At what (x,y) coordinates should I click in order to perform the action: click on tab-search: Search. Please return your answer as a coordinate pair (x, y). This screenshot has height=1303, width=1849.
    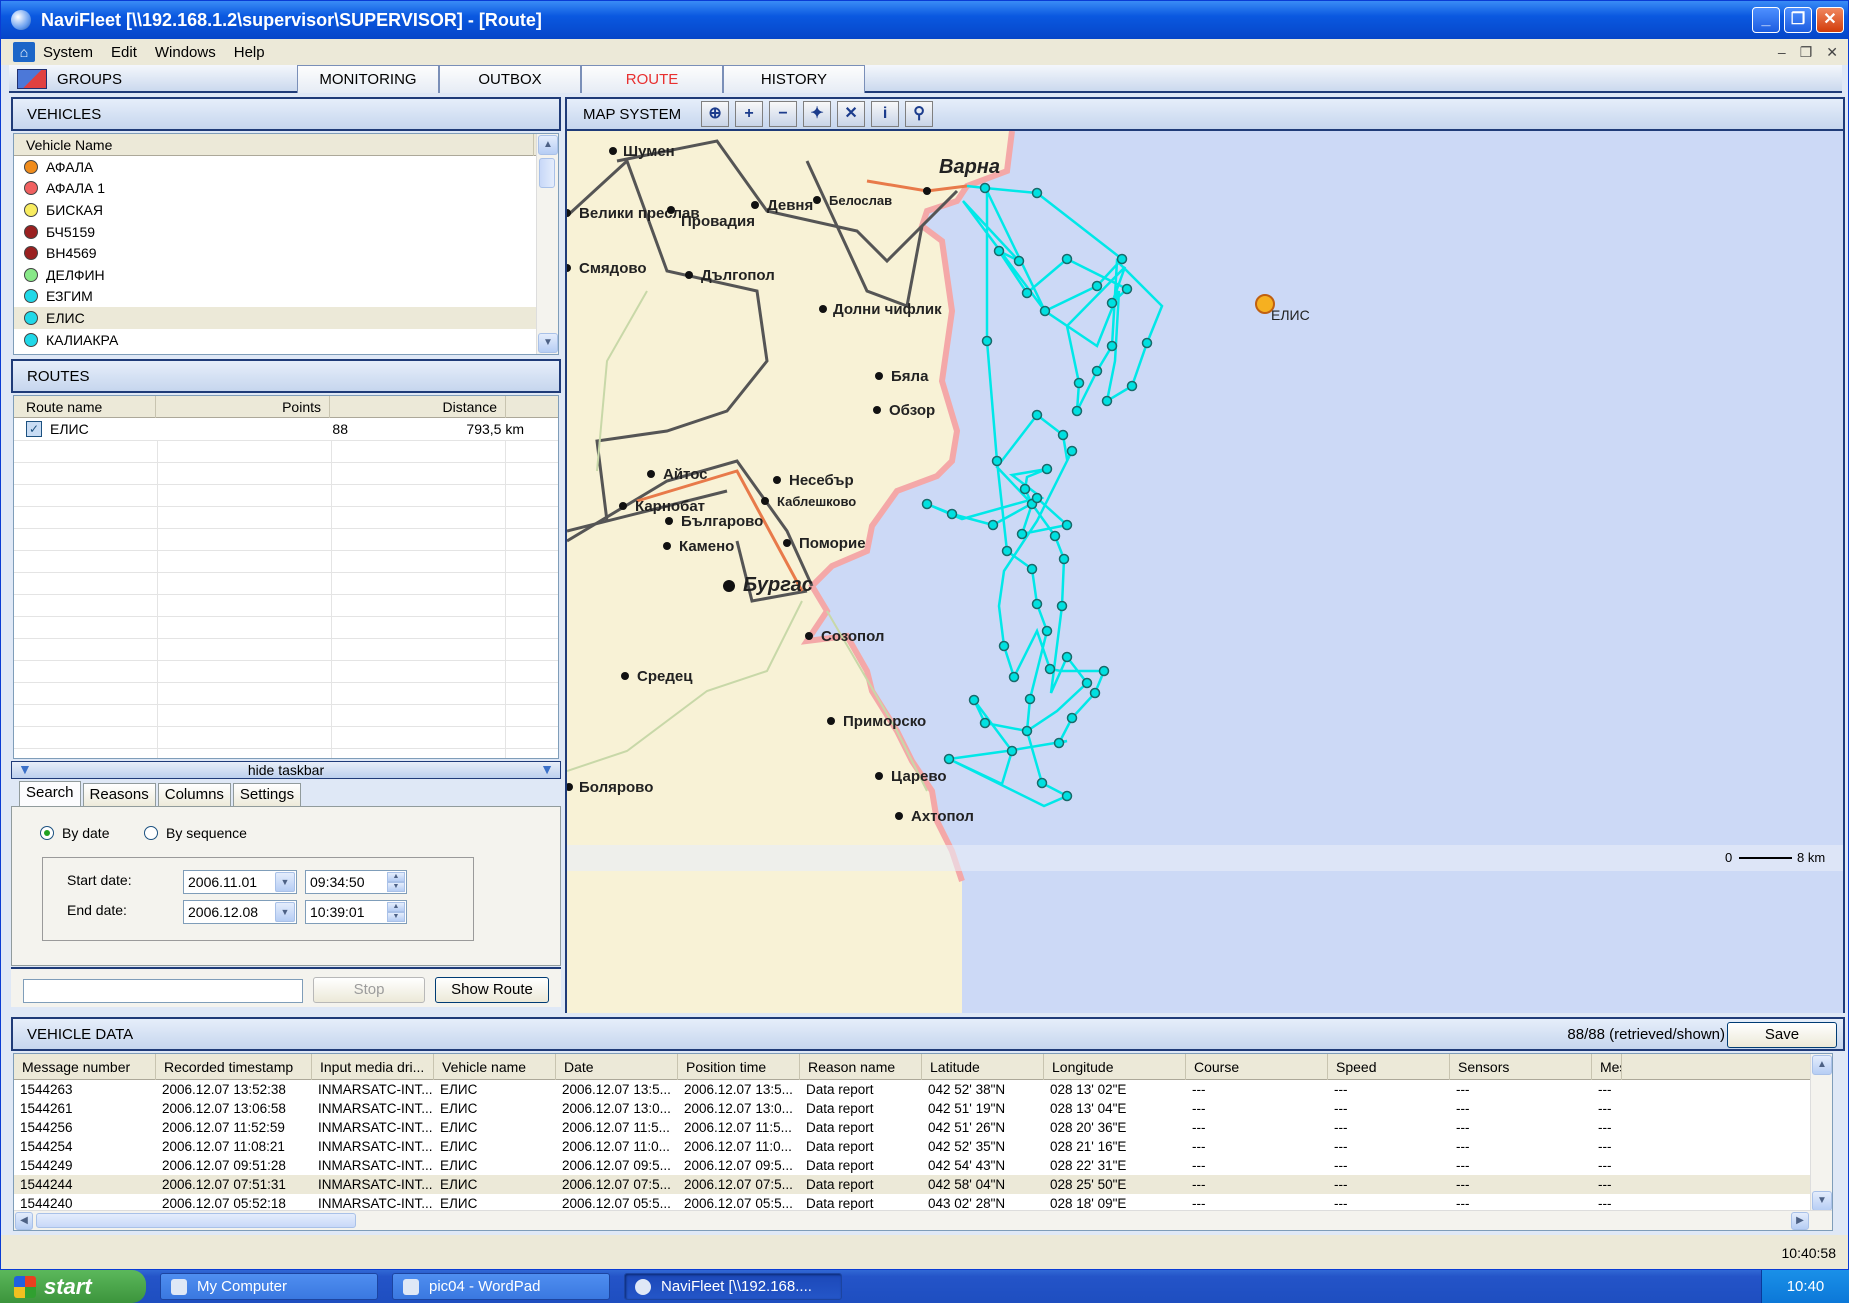
    Looking at the image, I should click on (50, 794).